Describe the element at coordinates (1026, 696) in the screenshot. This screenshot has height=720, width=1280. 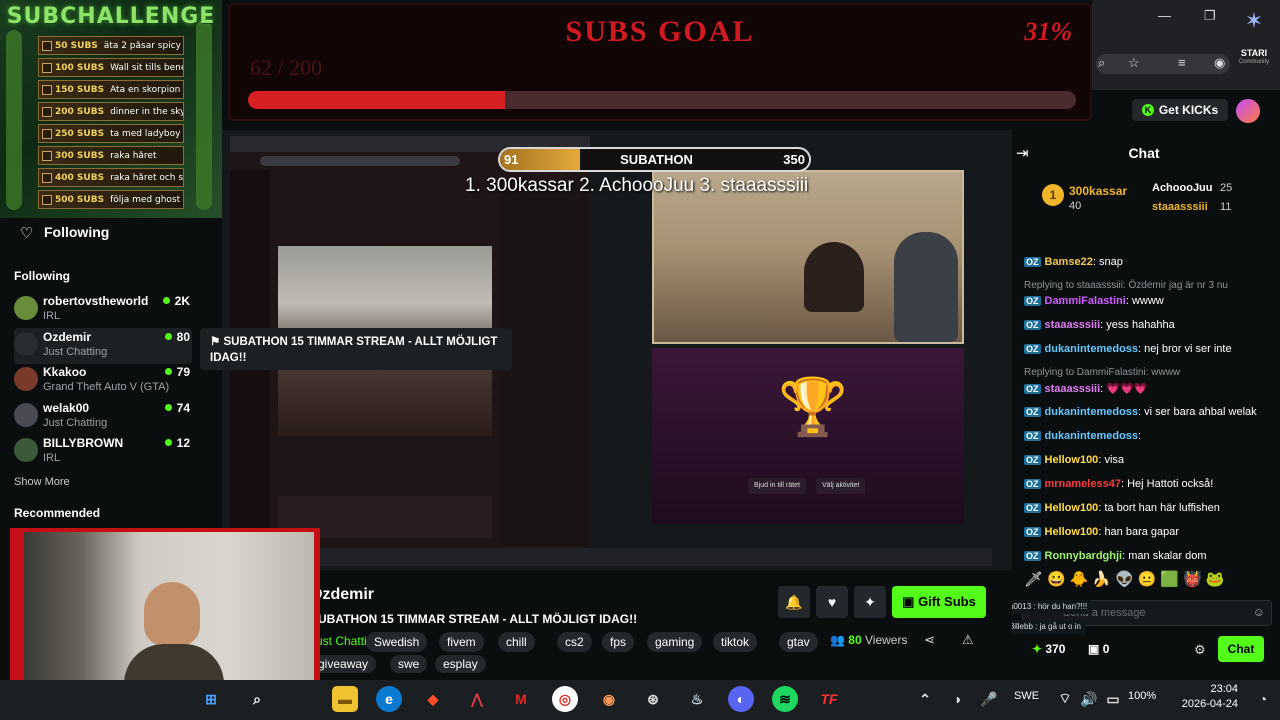
I see `language-indicator: SWE` at that location.